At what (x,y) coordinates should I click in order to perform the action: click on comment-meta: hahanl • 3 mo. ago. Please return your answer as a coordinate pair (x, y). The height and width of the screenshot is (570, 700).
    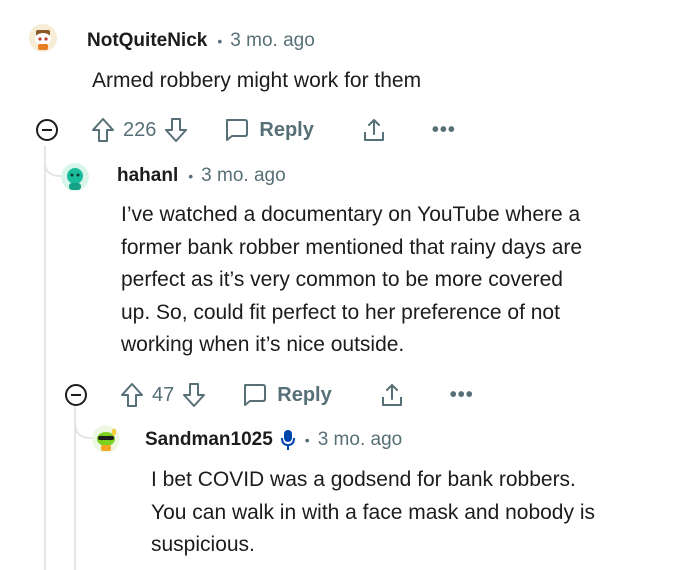
    Looking at the image, I should click on (201, 176).